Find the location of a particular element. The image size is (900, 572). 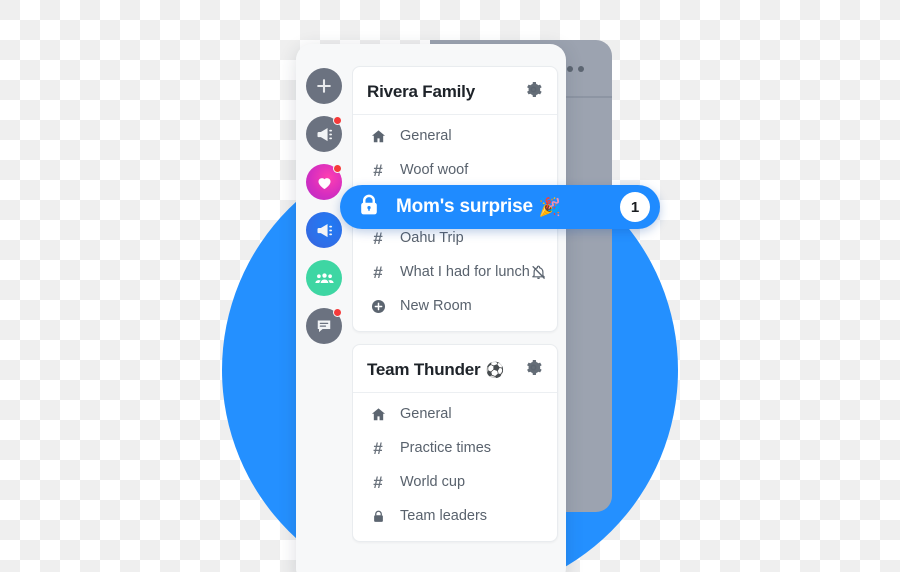

messages-team-button is located at coordinates (324, 326).